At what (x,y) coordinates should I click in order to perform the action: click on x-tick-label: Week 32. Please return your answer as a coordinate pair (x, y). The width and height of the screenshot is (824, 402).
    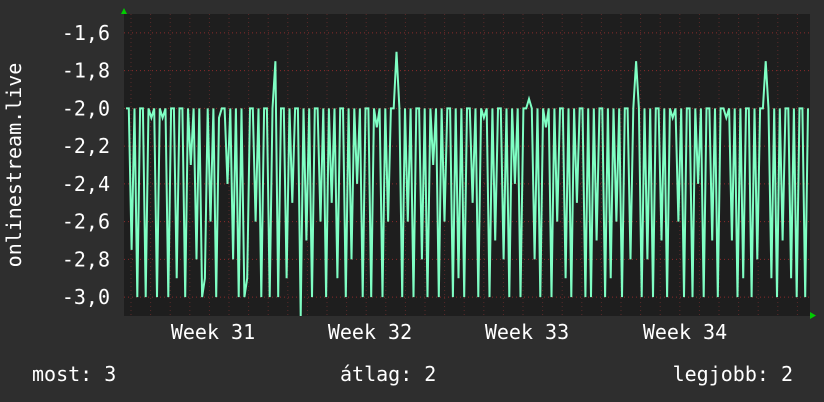
    Looking at the image, I should click on (370, 332).